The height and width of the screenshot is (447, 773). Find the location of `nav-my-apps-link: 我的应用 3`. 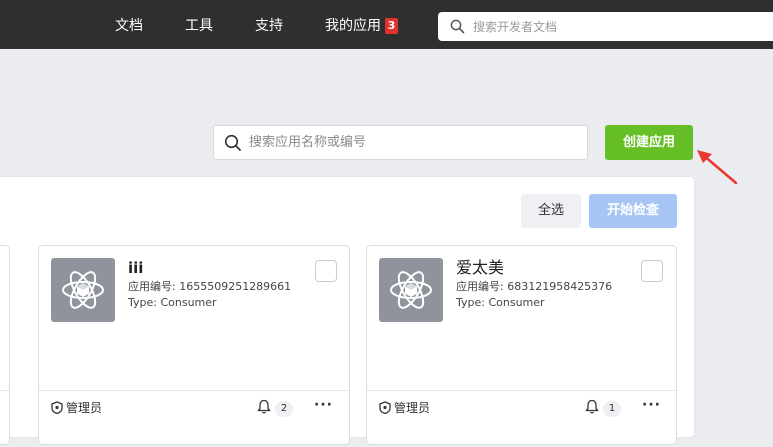

nav-my-apps-link: 我的应用 3 is located at coordinates (361, 26).